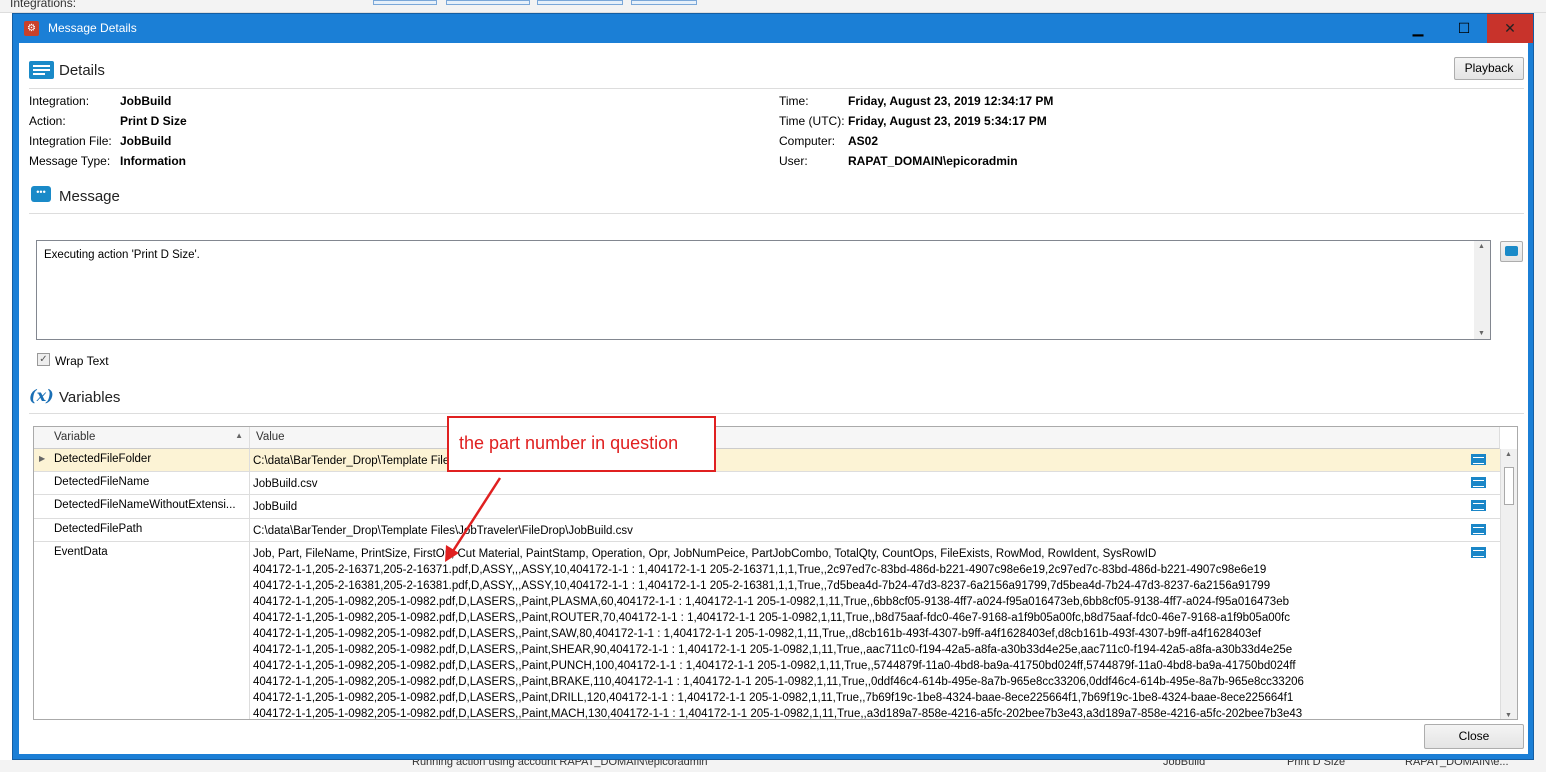 Image resolution: width=1546 pixels, height=772 pixels. I want to click on message-type-label: Message Type:, so click(70, 161).